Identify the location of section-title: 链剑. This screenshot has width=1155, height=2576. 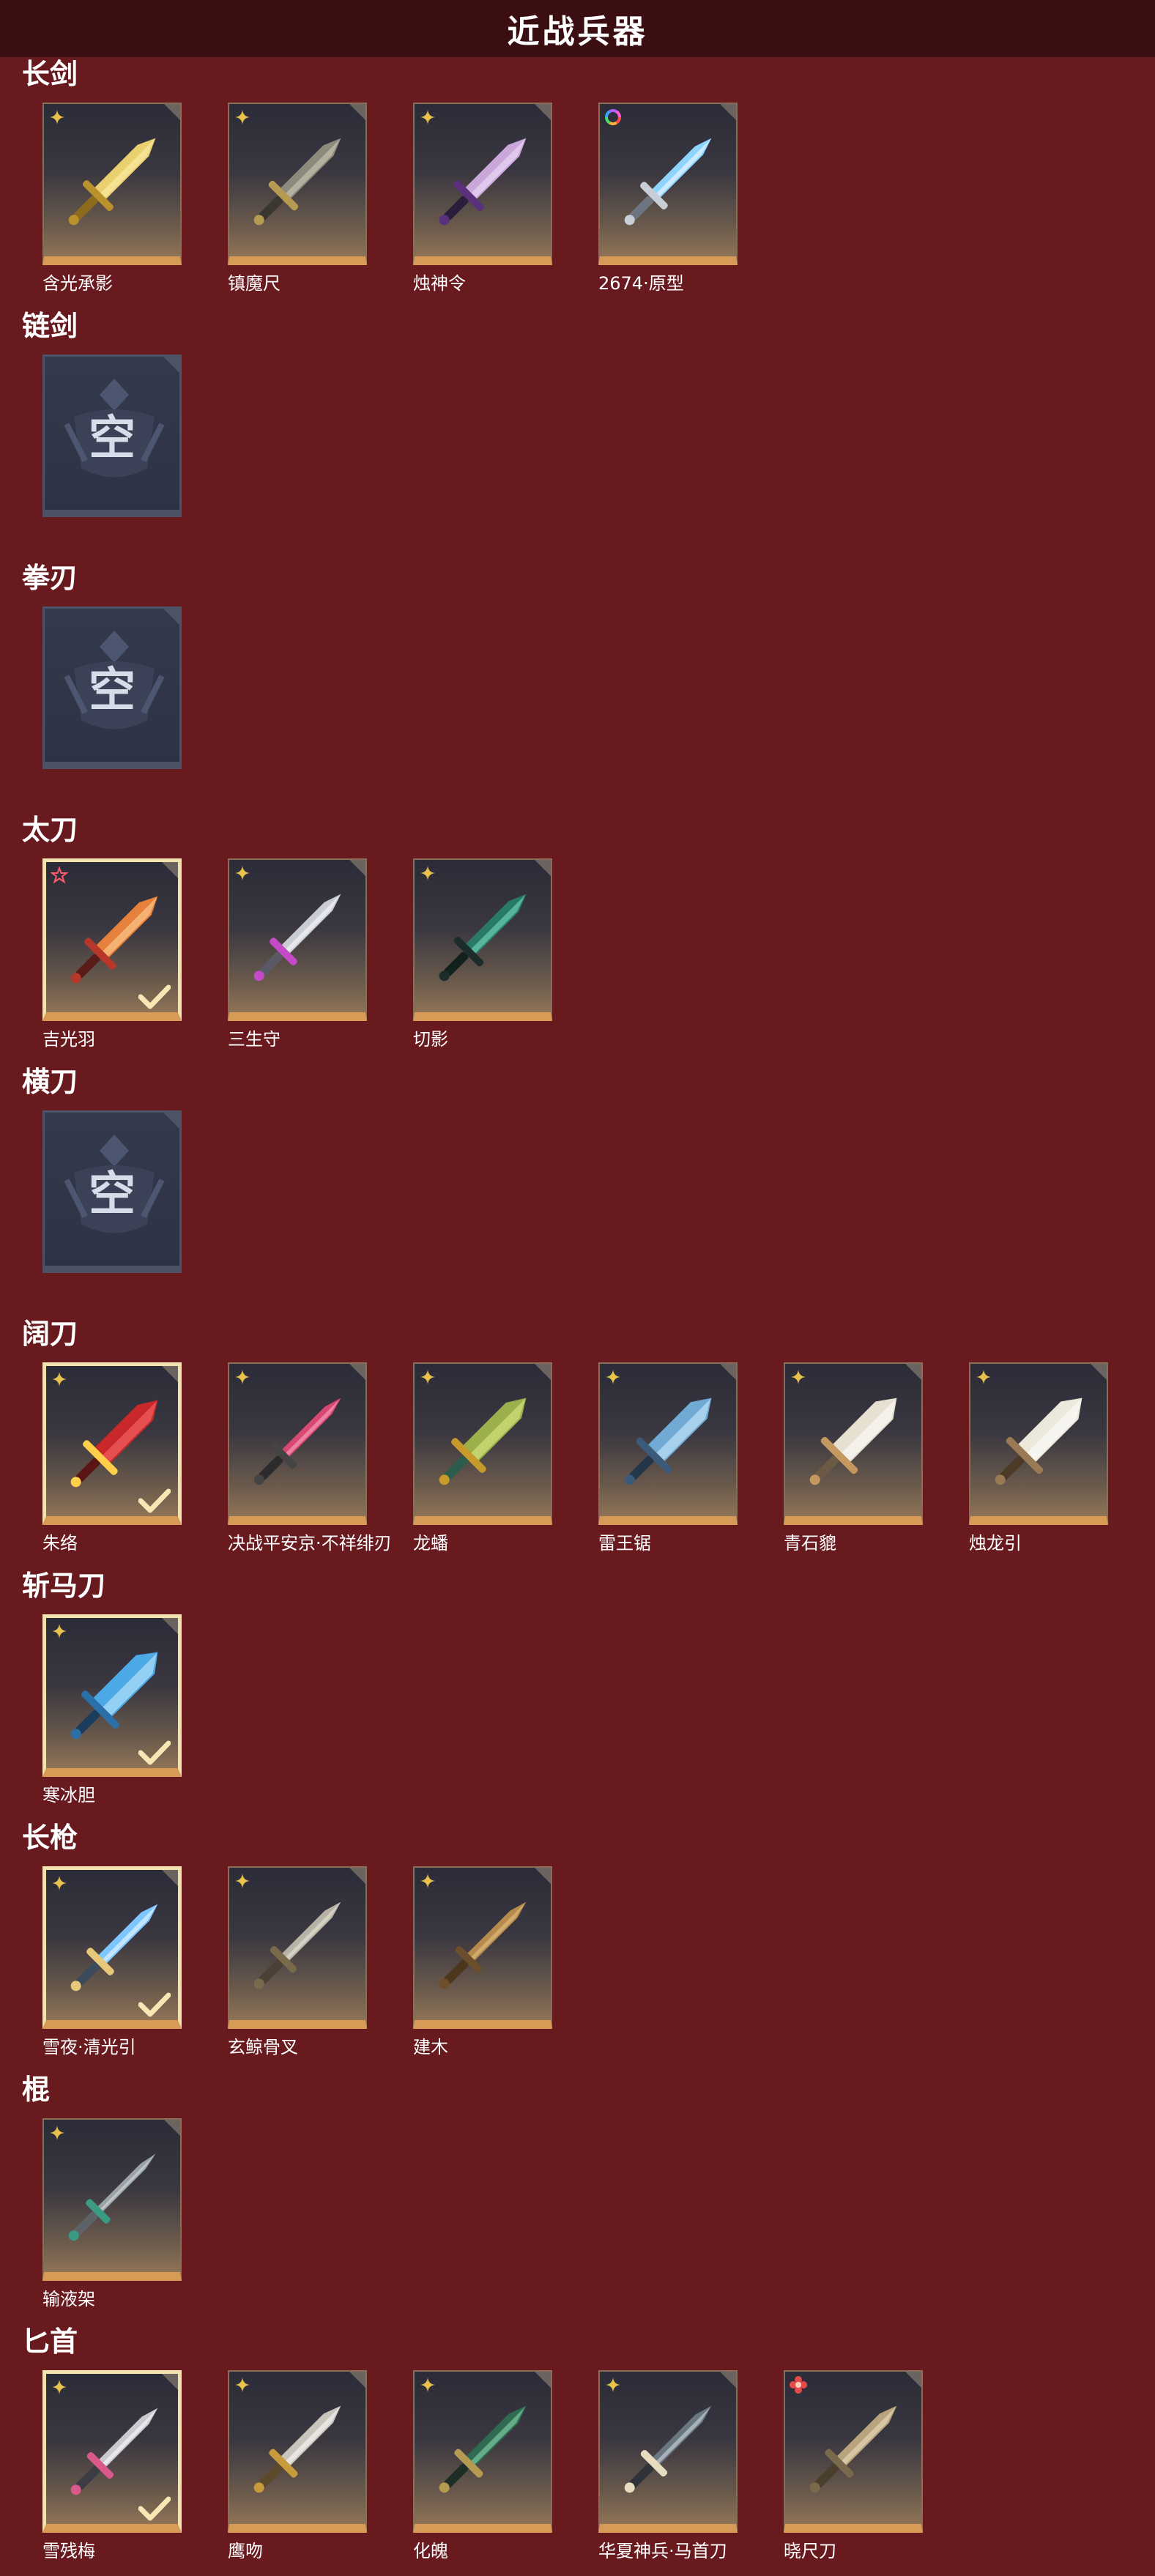
(50, 326).